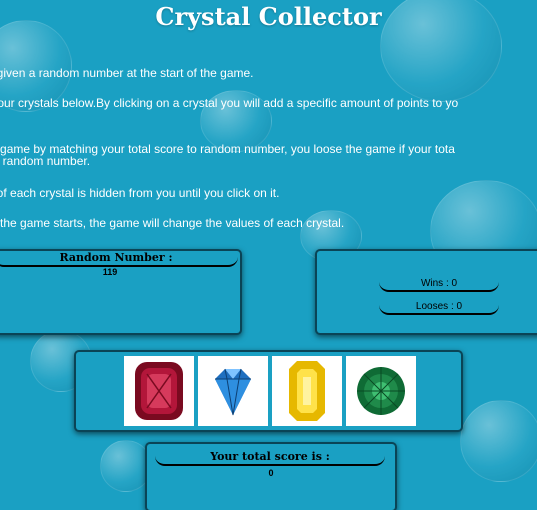 The width and height of the screenshot is (537, 510). I want to click on score-value: 0, so click(271, 473).